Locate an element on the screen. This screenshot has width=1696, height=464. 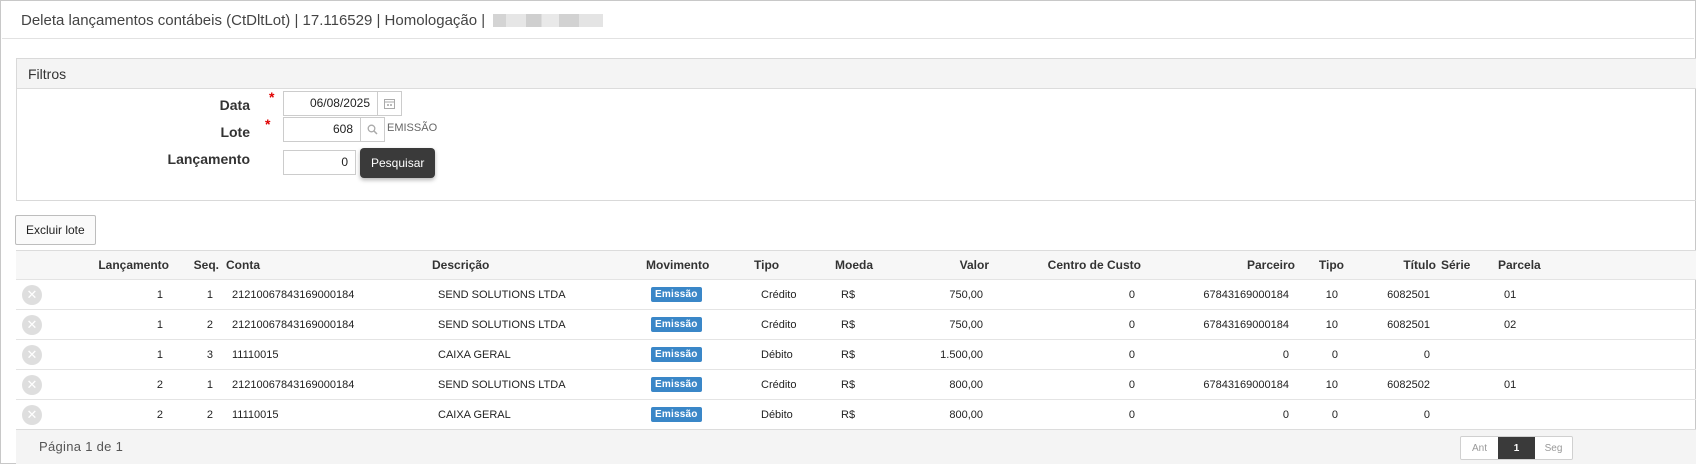
cell-titulo: 6082502 is located at coordinates (1408, 384).